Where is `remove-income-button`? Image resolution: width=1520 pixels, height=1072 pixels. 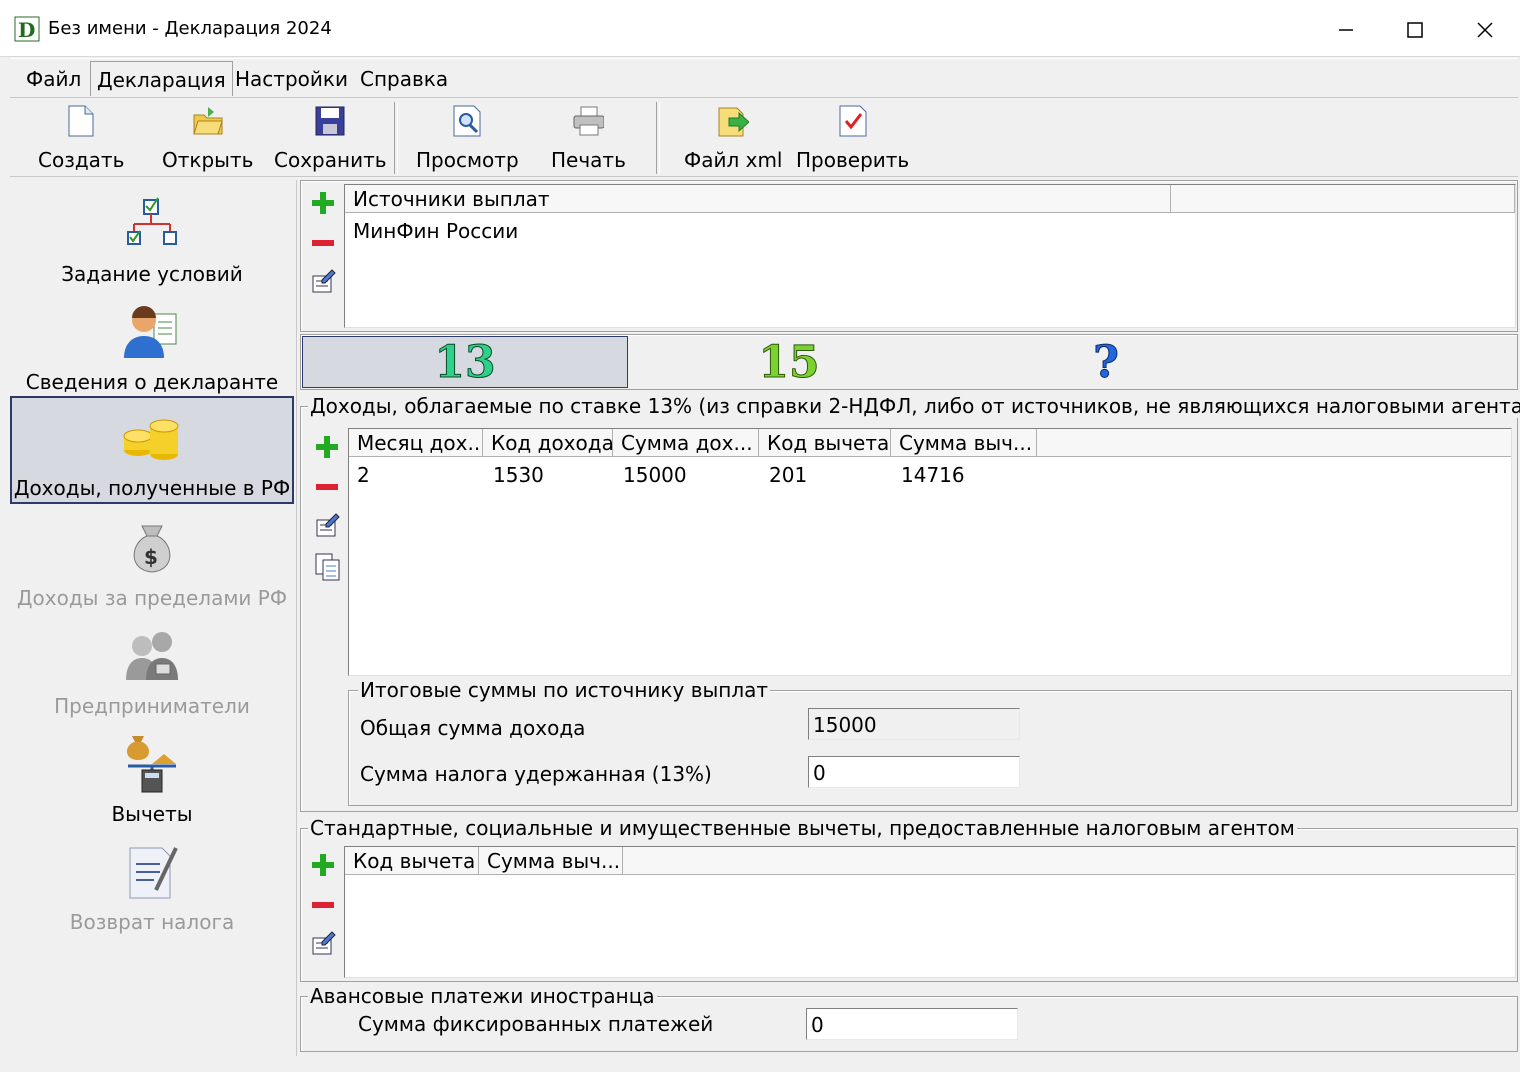 remove-income-button is located at coordinates (327, 487).